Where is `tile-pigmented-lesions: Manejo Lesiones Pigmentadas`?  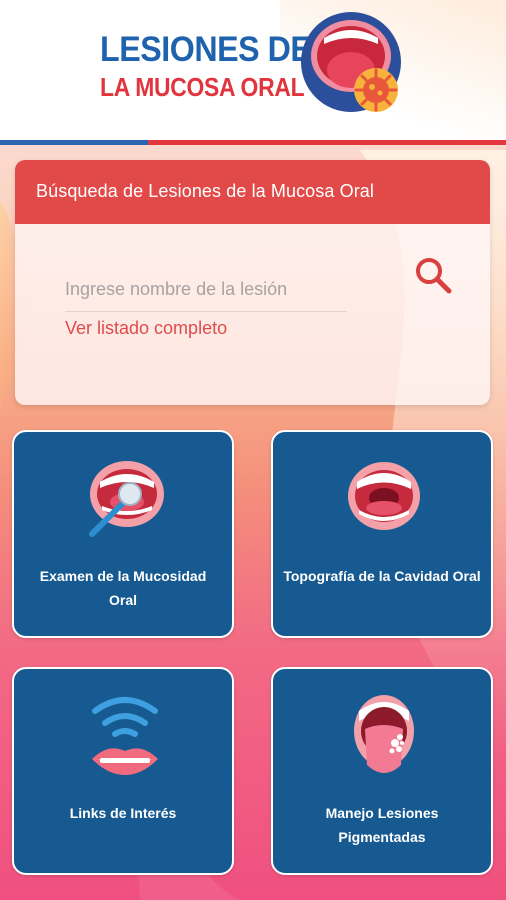 tile-pigmented-lesions: Manejo Lesiones Pigmentadas is located at coordinates (382, 771).